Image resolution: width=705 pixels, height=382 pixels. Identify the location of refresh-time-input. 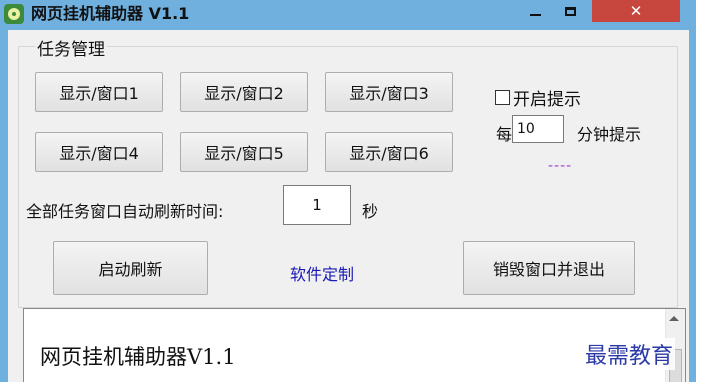
(317, 205).